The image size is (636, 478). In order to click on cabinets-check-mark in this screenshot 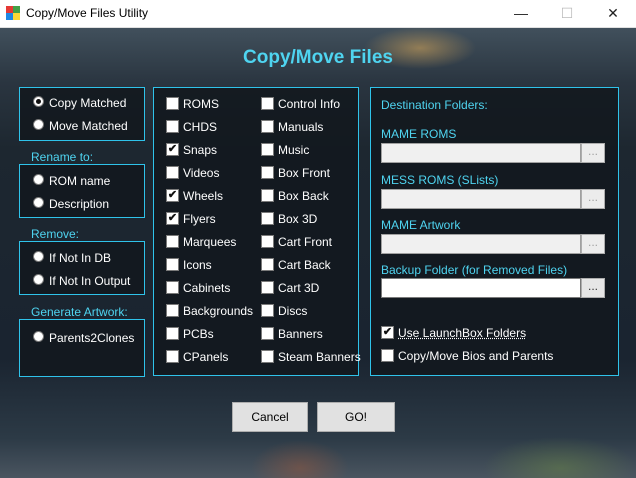, I will do `click(172, 287)`.